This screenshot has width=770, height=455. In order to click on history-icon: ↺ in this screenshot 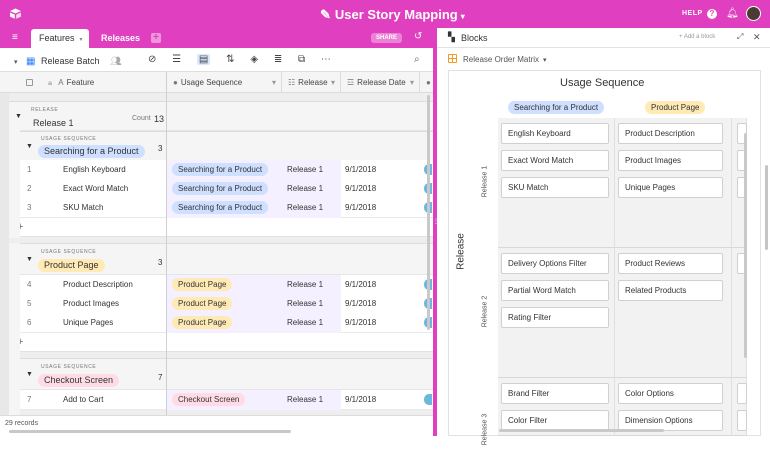, I will do `click(418, 36)`.